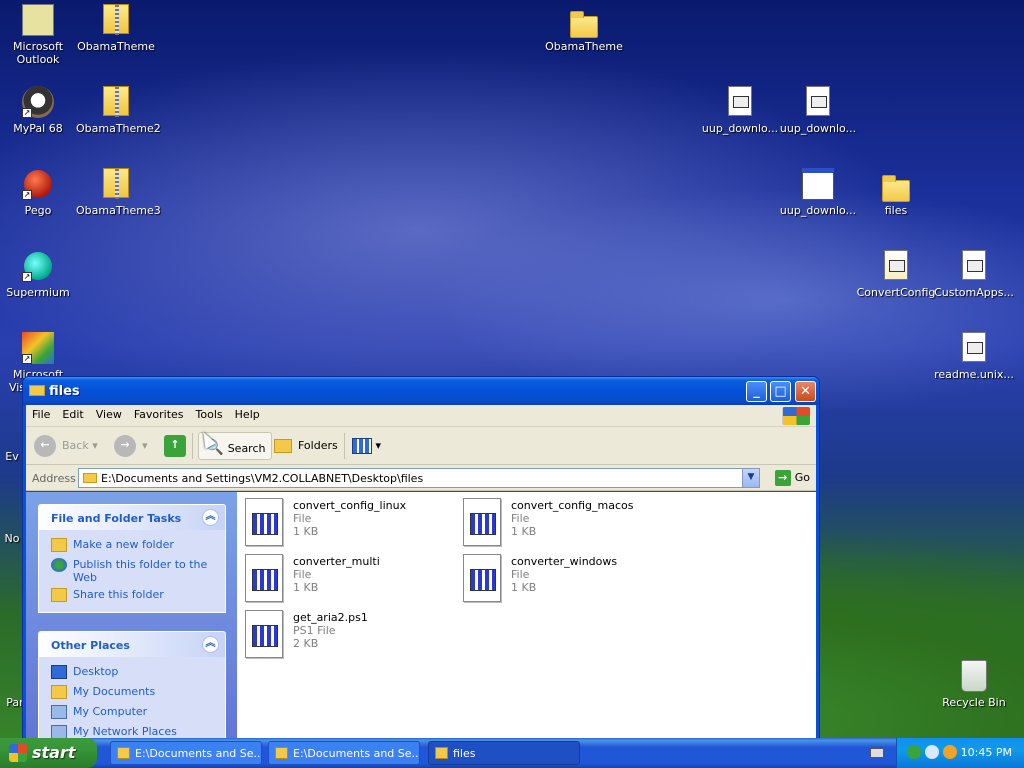 This screenshot has width=1024, height=768. I want to click on desktop-icon-mypal: ↗ MyPal 68, so click(39, 110).